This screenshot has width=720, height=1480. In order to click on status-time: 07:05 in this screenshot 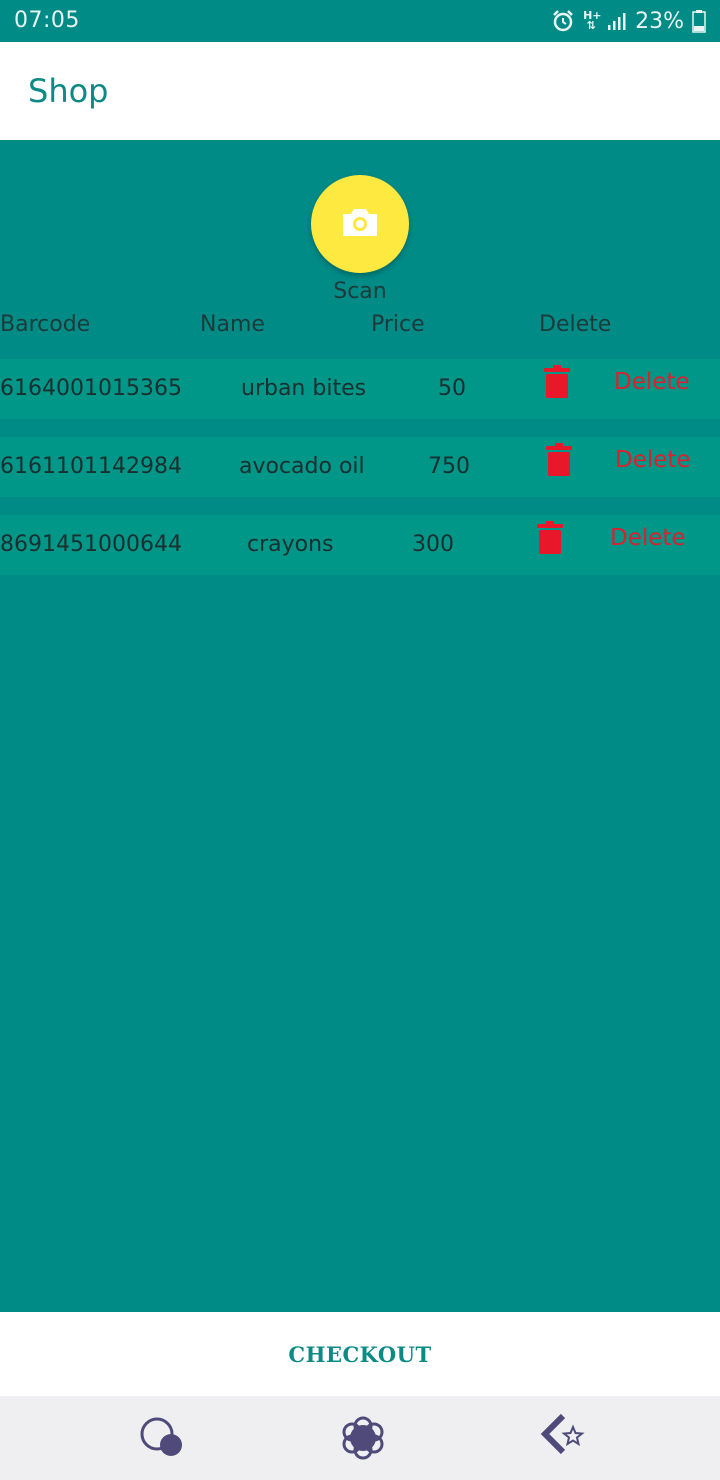, I will do `click(47, 20)`.